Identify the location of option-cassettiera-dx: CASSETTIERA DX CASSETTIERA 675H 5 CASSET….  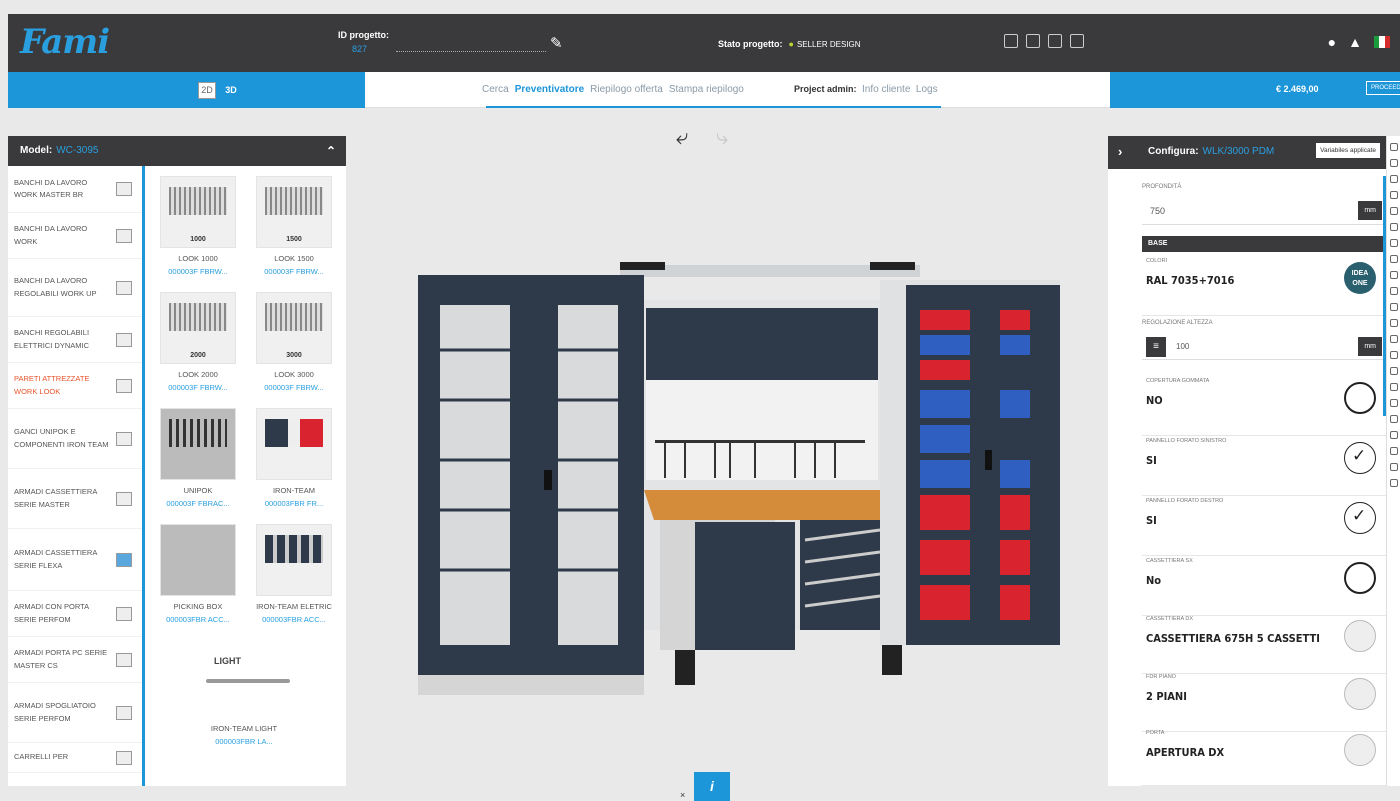
(1264, 645).